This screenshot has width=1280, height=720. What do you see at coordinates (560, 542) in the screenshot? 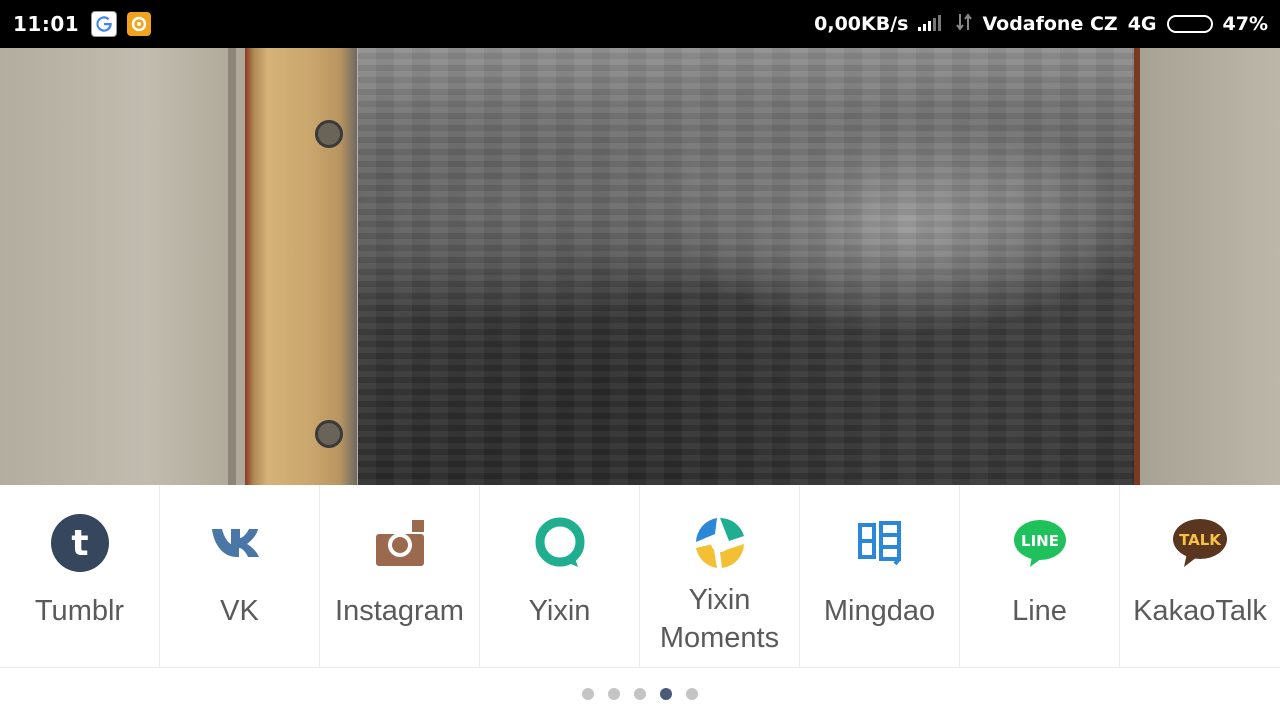
I see `yixin-icon` at bounding box center [560, 542].